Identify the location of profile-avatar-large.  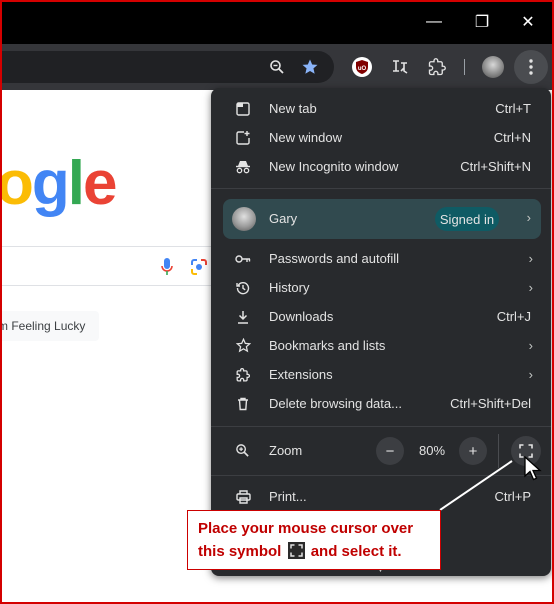
(244, 219).